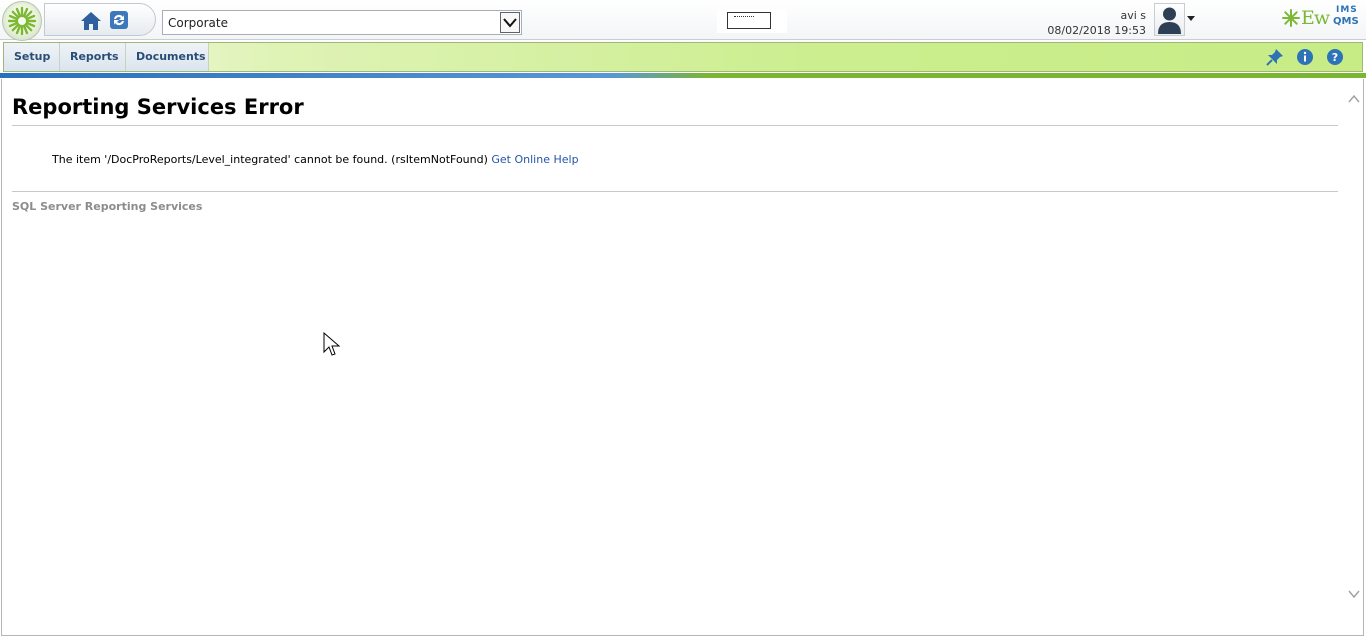 The width and height of the screenshot is (1366, 637). I want to click on help-icon: ?, so click(1335, 57).